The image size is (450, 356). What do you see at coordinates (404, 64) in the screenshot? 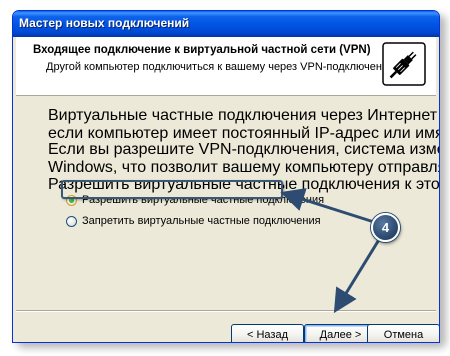
I see `network-plug-icon` at bounding box center [404, 64].